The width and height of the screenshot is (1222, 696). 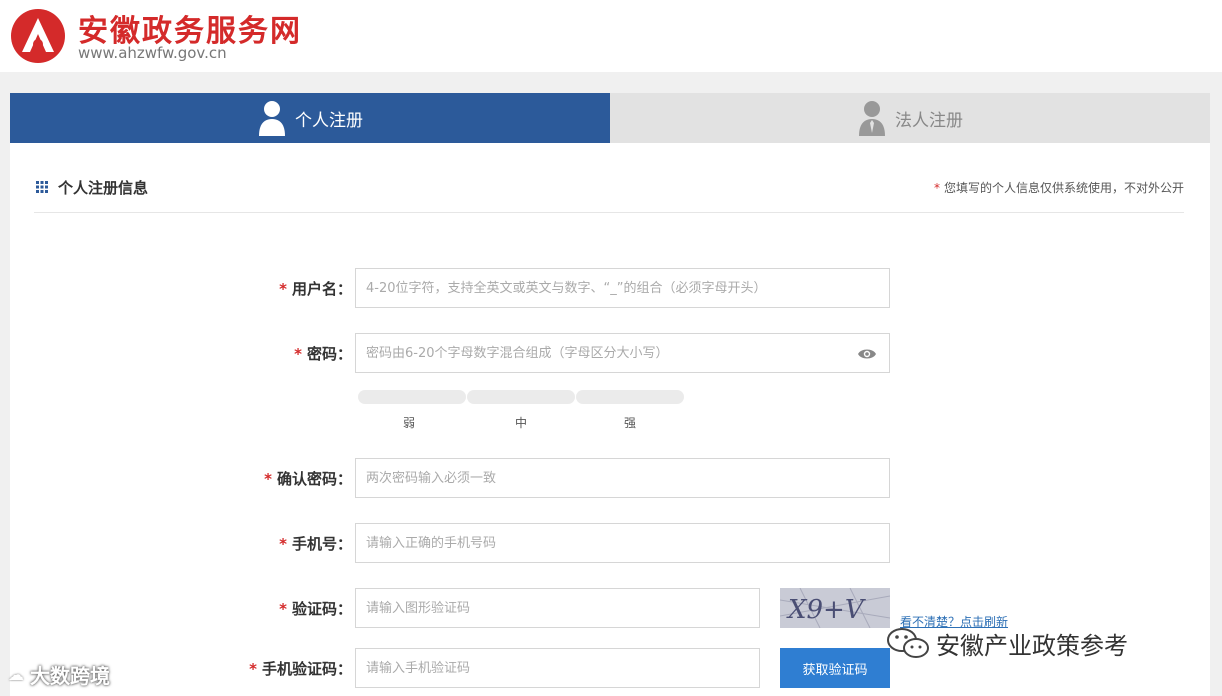 I want to click on password-label: * 密码：, so click(x=323, y=354).